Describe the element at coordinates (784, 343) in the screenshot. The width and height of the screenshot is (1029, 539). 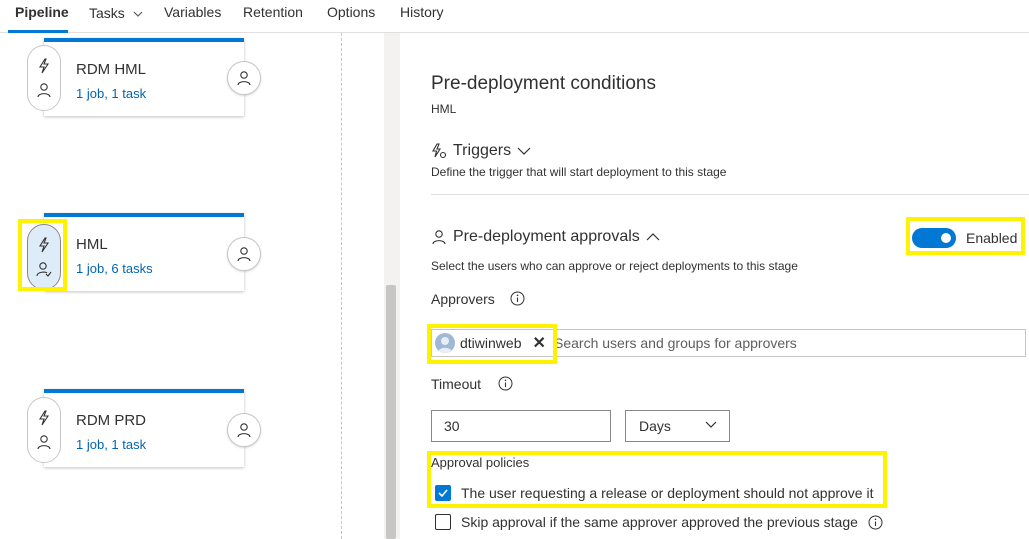
I see `approver-search-input` at that location.